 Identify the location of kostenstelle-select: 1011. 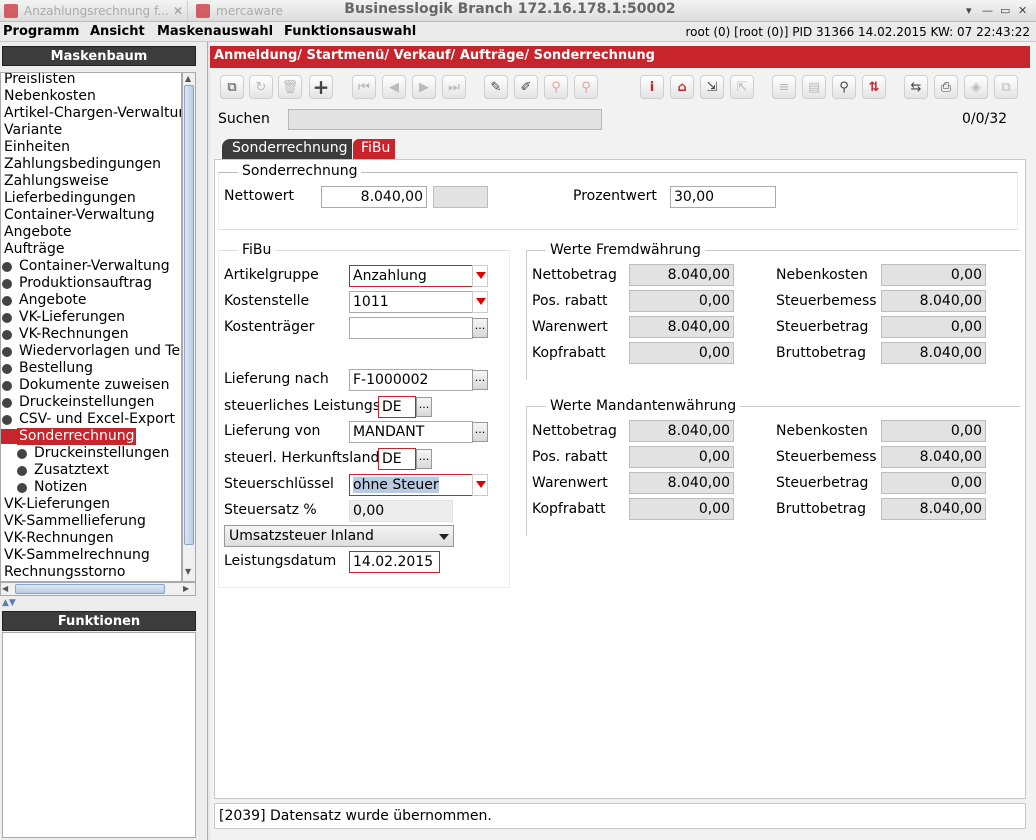
(411, 302).